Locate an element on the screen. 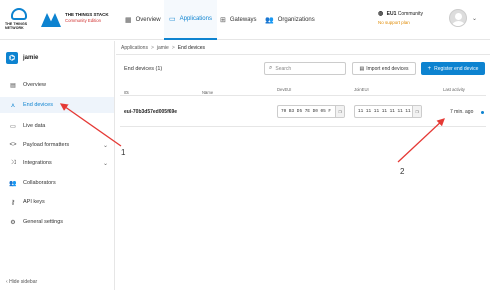 The width and height of the screenshot is (490, 290). sidebar-app-header: ⌬ jamie is located at coordinates (22, 58).